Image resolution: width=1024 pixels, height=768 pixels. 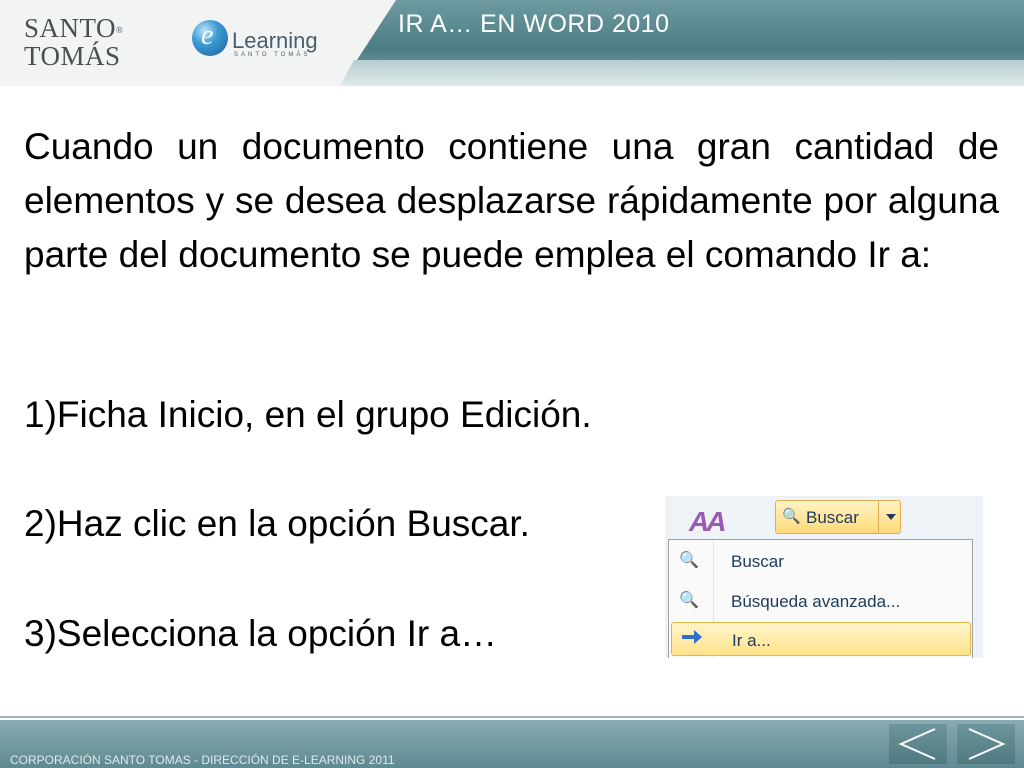 What do you see at coordinates (821, 561) in the screenshot?
I see `menu-item-buscar: 🔍 Buscar` at bounding box center [821, 561].